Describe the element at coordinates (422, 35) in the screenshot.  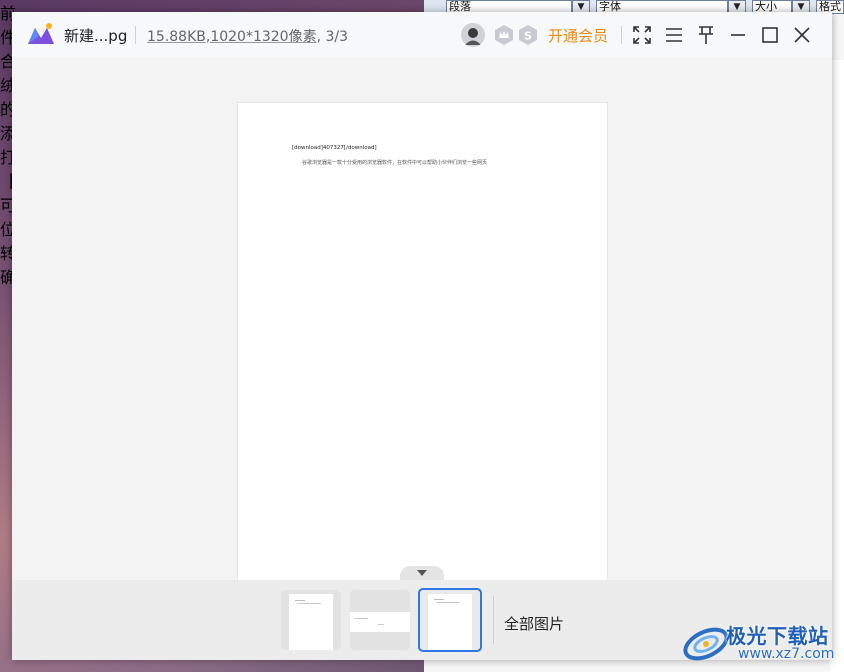
I see `title-bar: 新建...pg 15.88KB,1020*1320像素, 3/3 S 开通会员` at that location.